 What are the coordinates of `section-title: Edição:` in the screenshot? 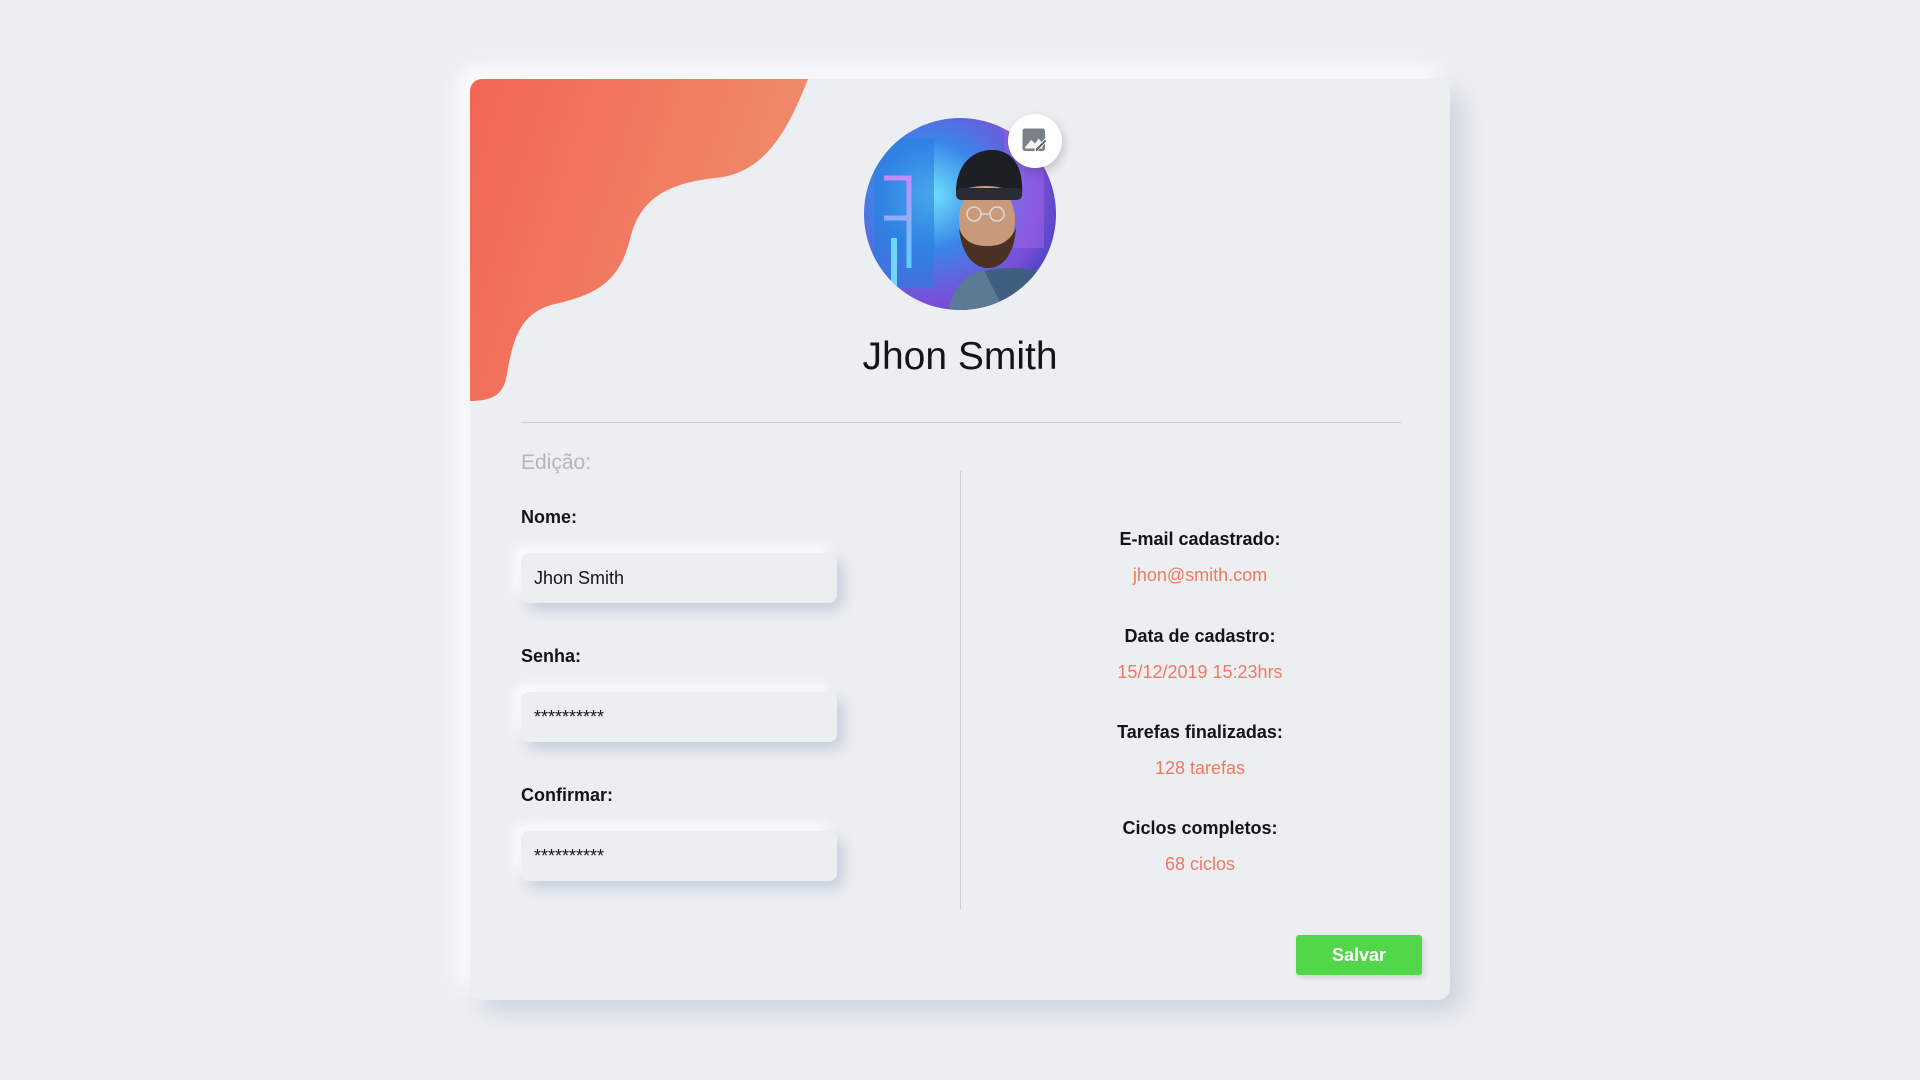 It's located at (556, 462).